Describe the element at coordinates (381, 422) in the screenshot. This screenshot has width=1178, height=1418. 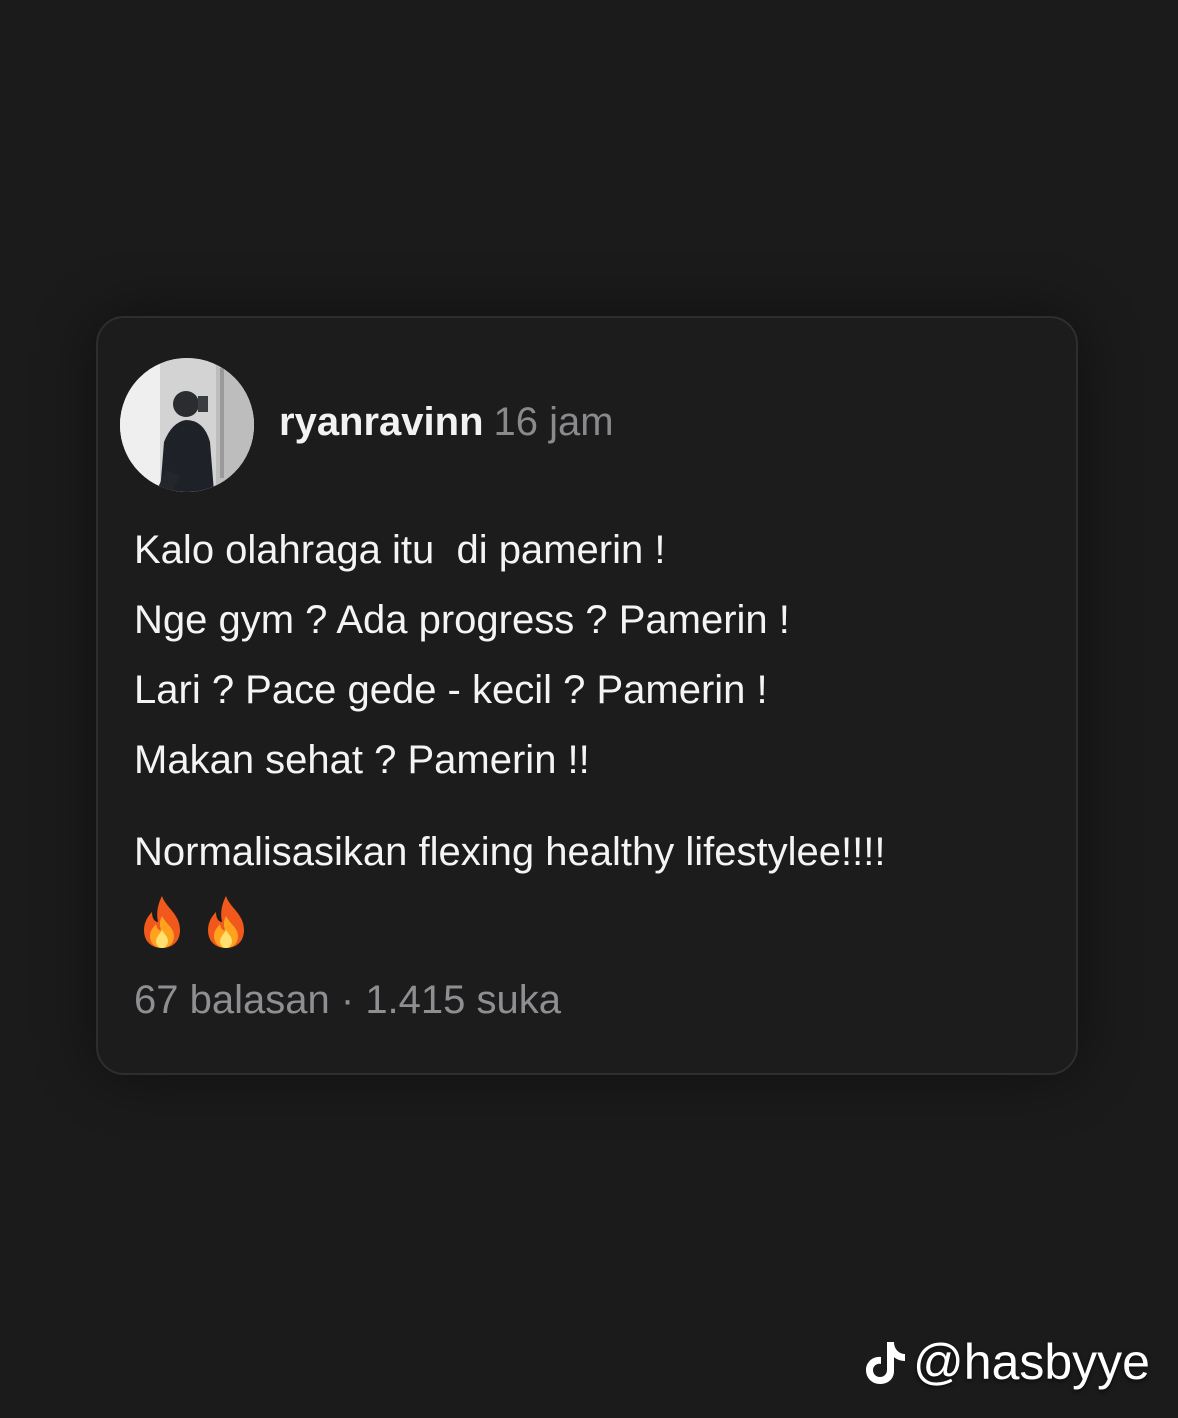
I see `username: ryanravinn` at that location.